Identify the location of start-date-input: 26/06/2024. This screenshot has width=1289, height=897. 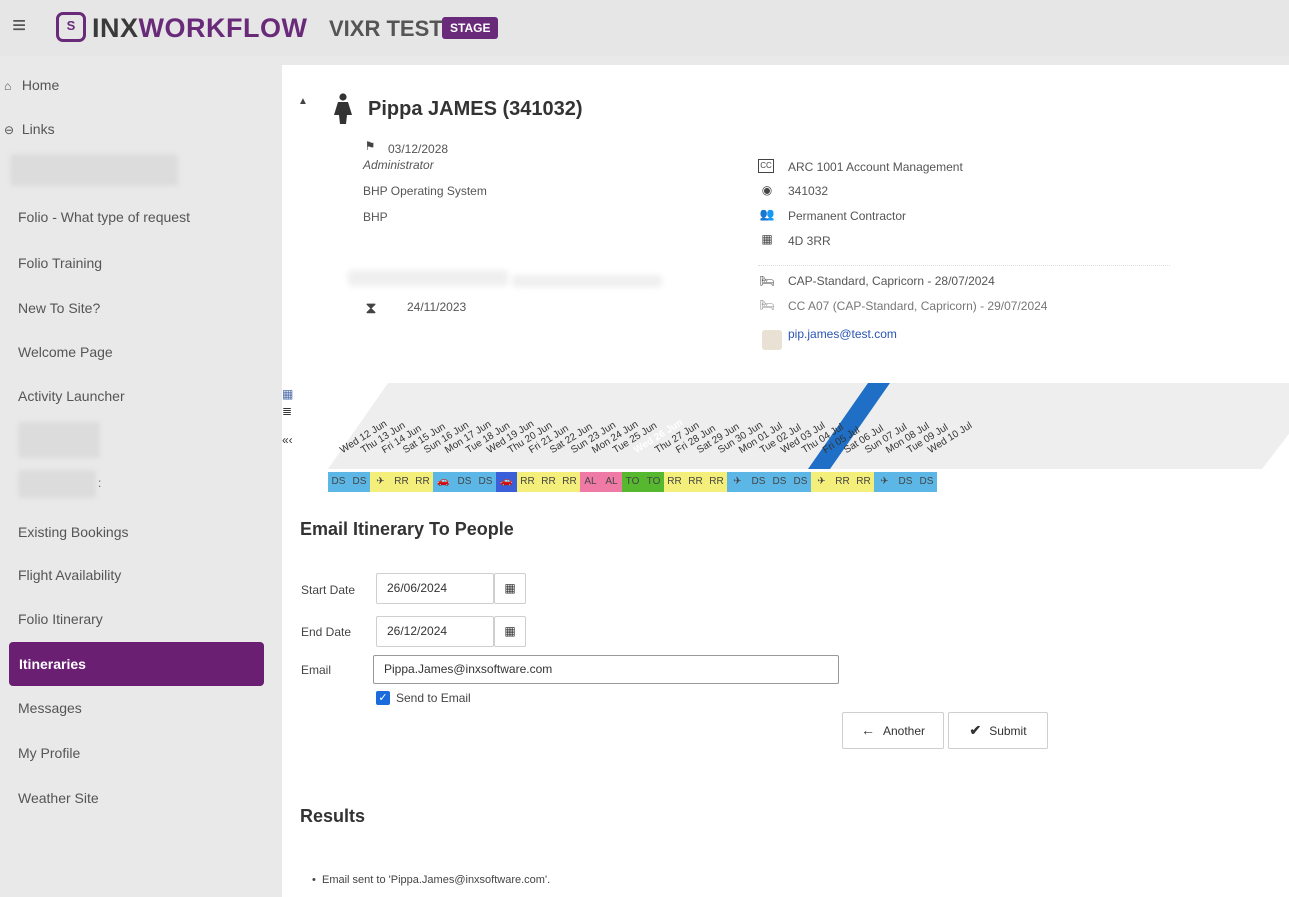
(435, 588).